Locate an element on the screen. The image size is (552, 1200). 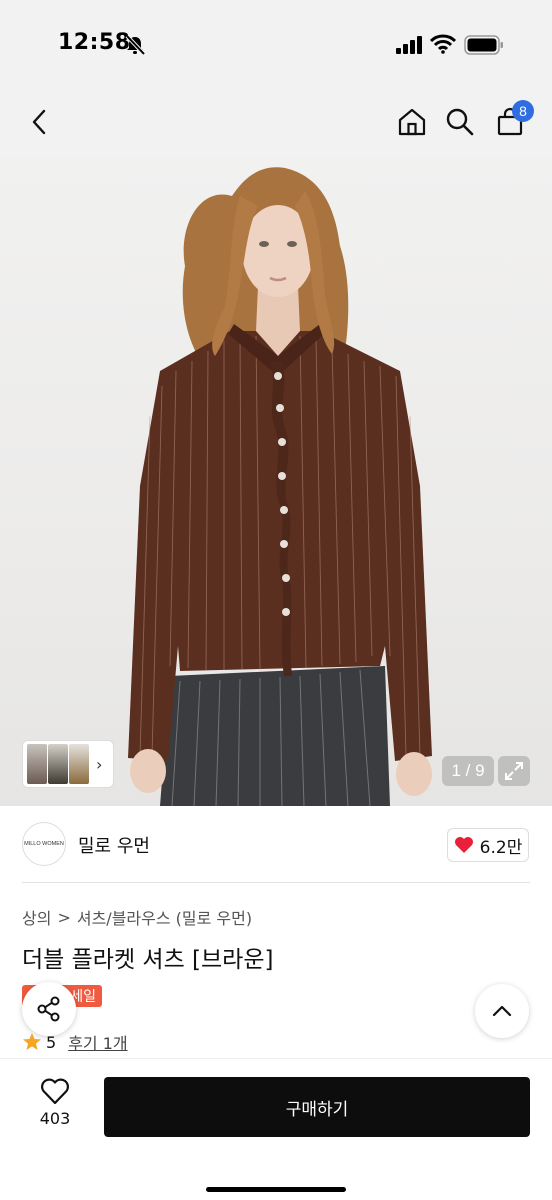
brand-name: 밀로 우먼 is located at coordinates (114, 845).